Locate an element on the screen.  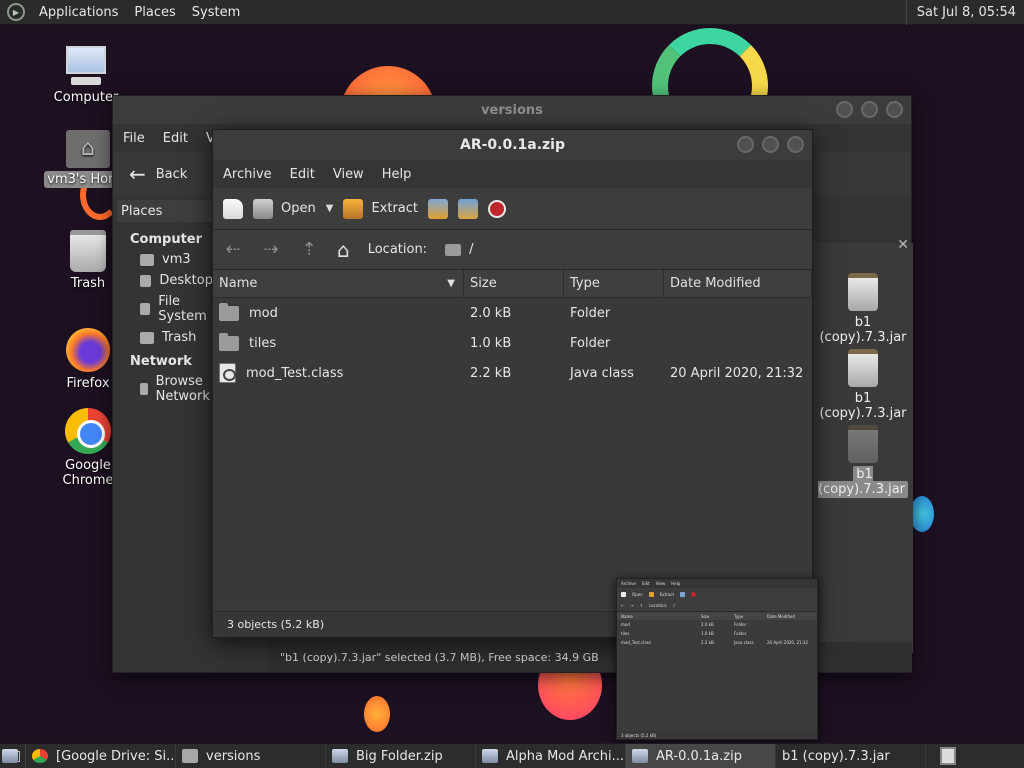
sidebar-item-label: Browse Network is located at coordinates (182, 389).